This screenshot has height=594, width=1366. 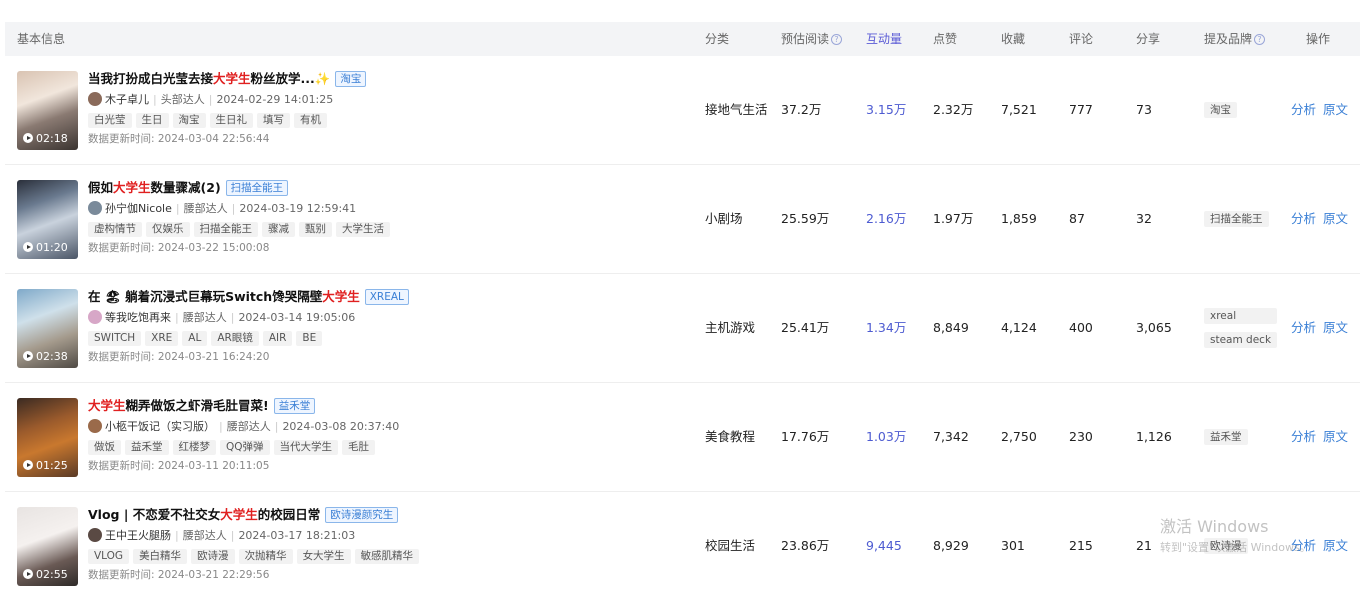 I want to click on content-tag: 甄别, so click(x=315, y=229).